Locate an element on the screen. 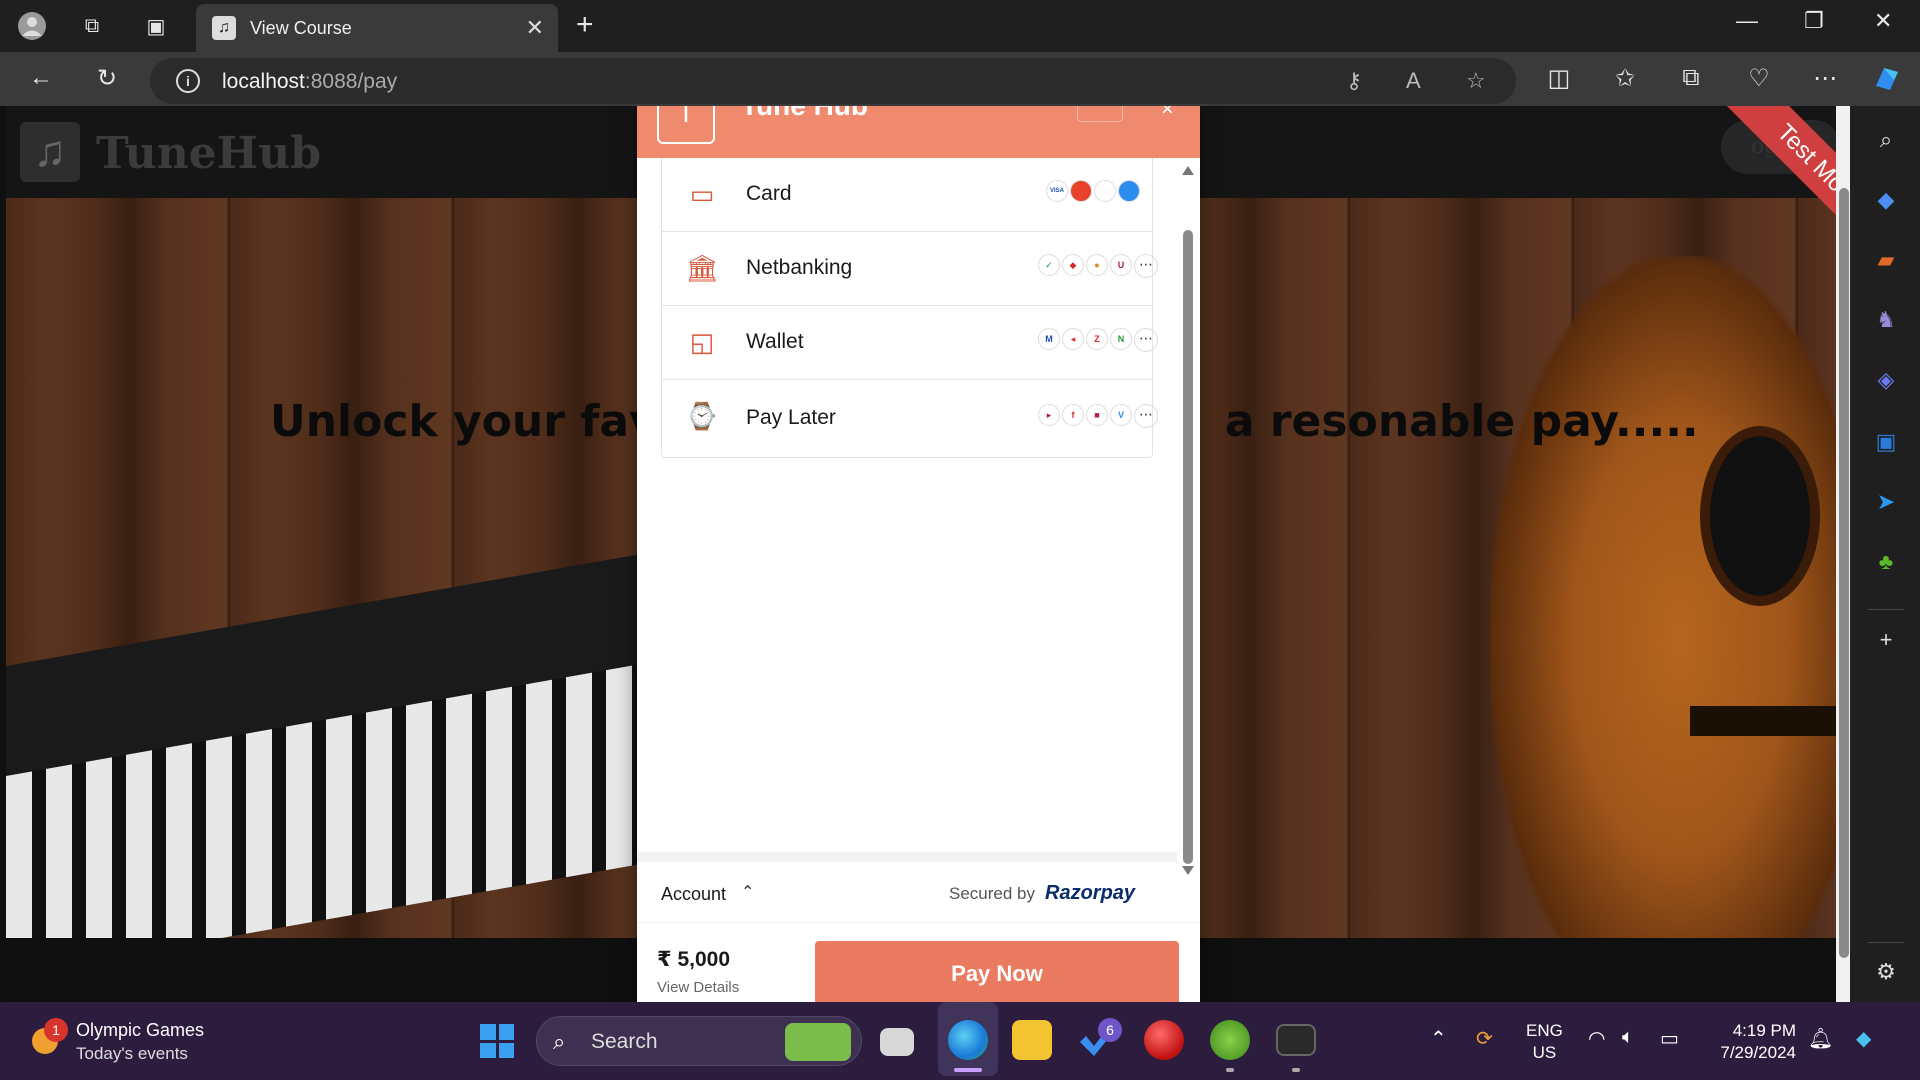 This screenshot has height=1080, width=1920. card-icon: ▭ is located at coordinates (702, 194).